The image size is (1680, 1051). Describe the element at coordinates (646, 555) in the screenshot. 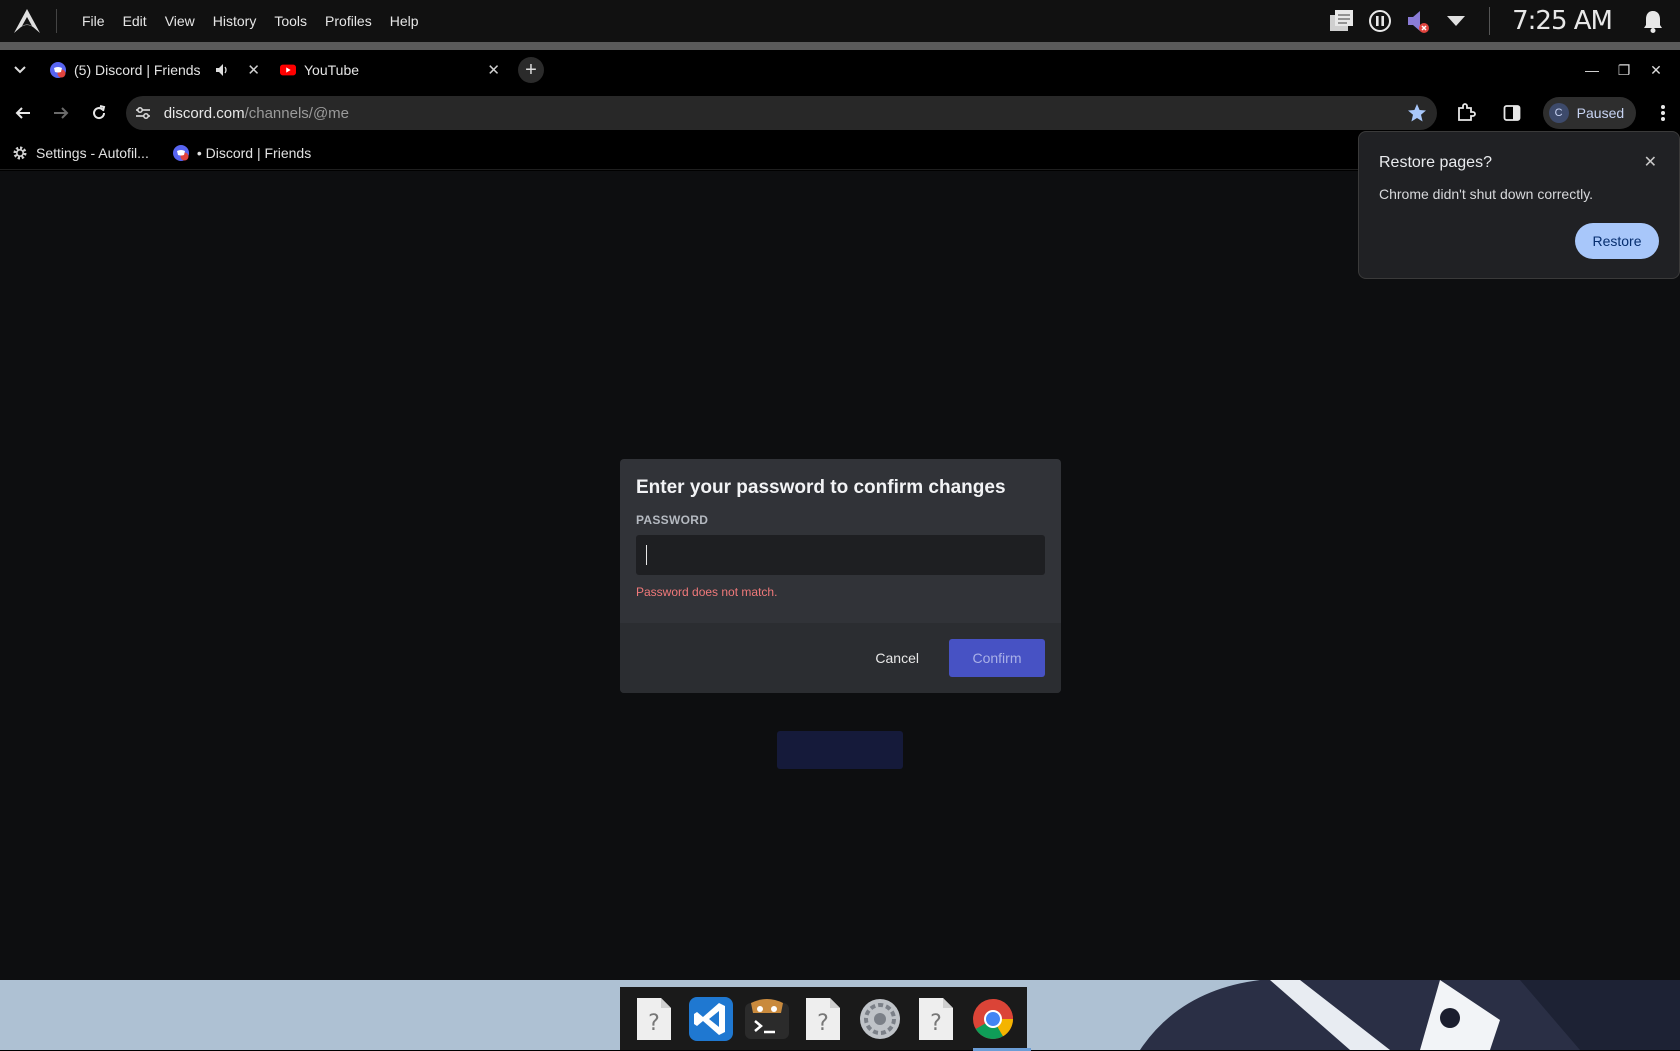

I see `text-caret` at that location.